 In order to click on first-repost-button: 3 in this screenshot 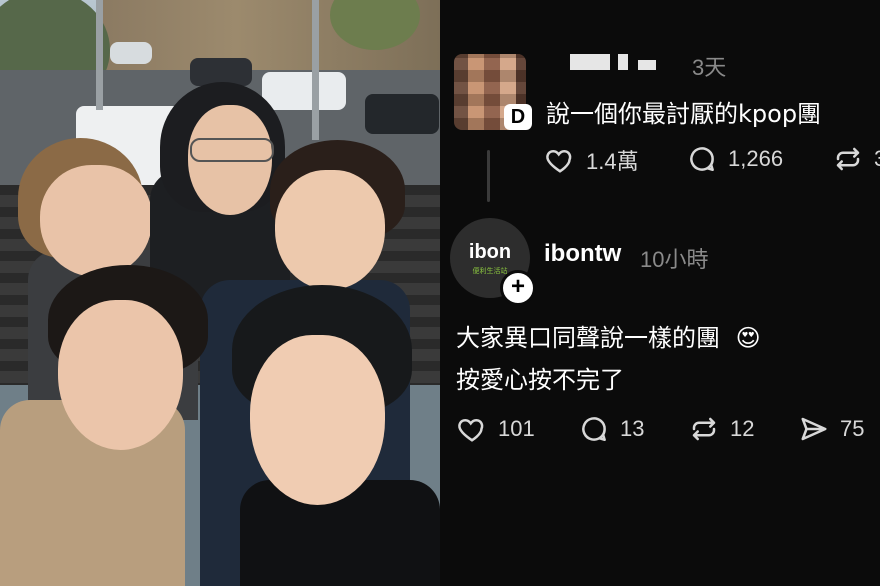, I will do `click(856, 159)`.